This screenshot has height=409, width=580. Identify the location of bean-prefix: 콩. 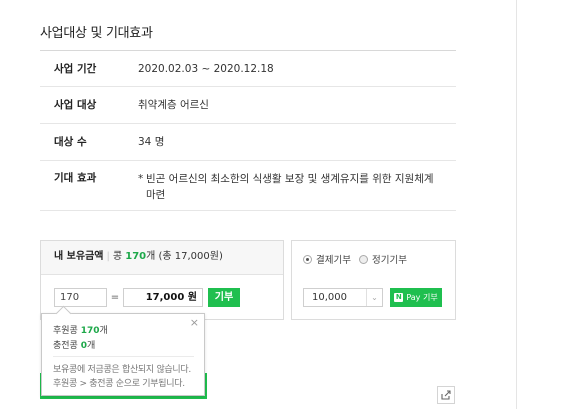
(117, 256).